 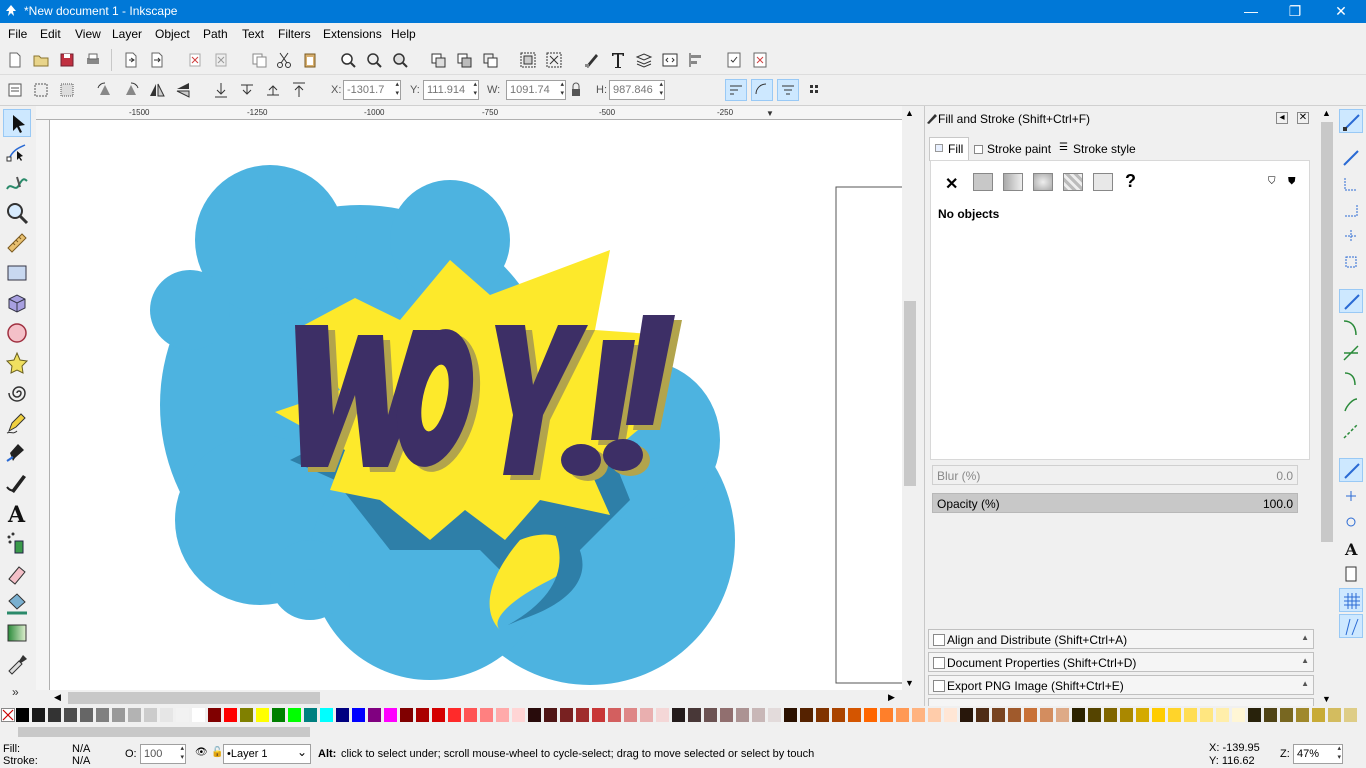 What do you see at coordinates (788, 90) in the screenshot?
I see `transform-gradients-icon` at bounding box center [788, 90].